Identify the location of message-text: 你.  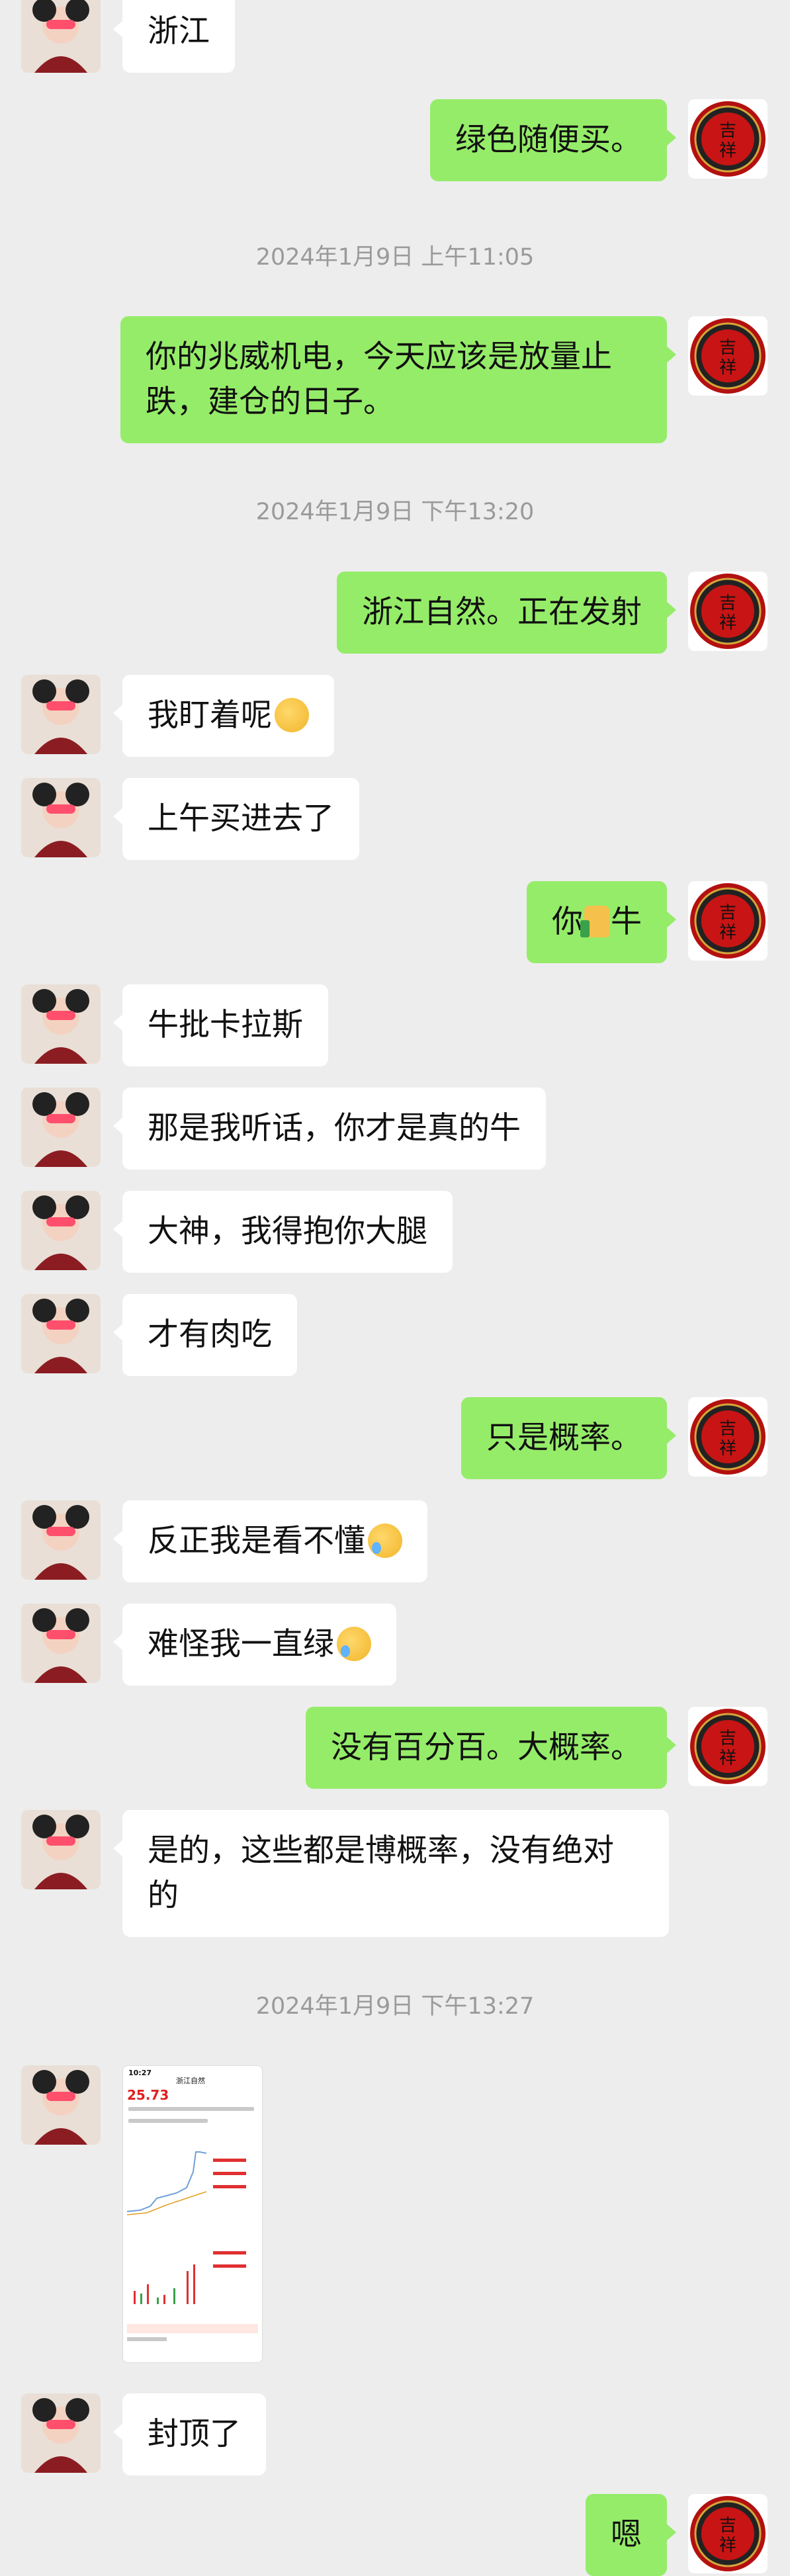
(568, 922).